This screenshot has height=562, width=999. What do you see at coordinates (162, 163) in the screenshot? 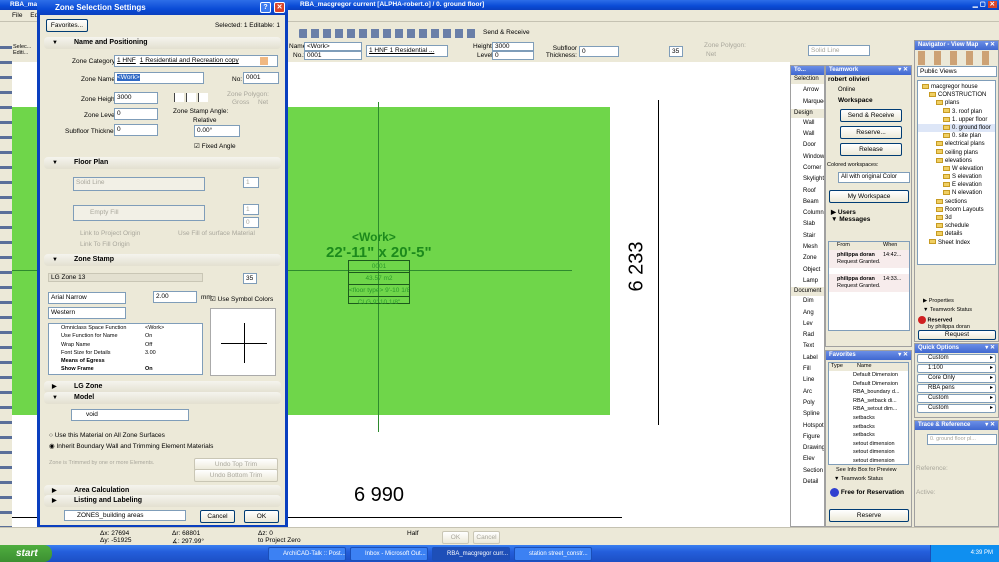
I see `section-floor-plan: ▼ Floor Plan` at bounding box center [162, 163].